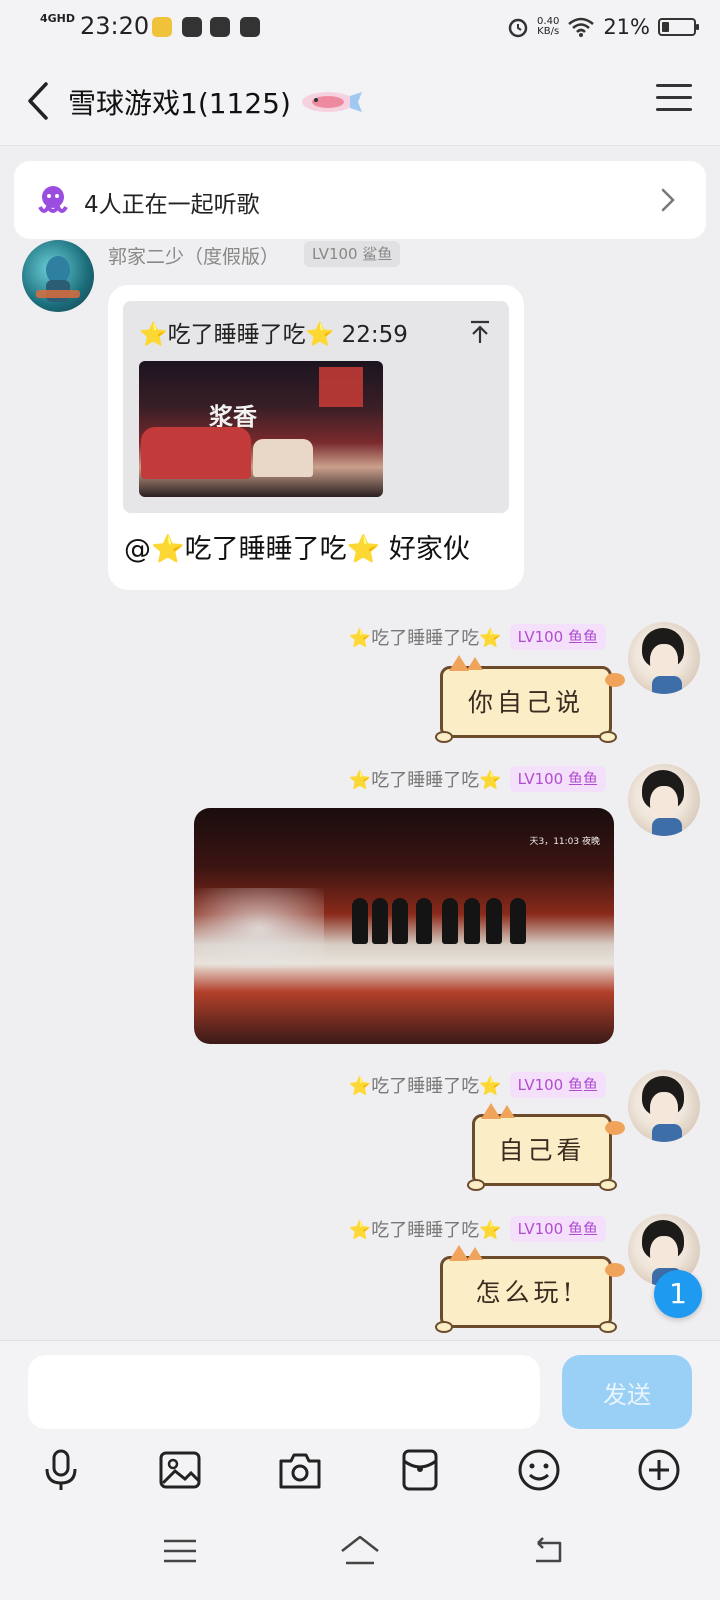 The image size is (720, 1600). What do you see at coordinates (627, 1392) in the screenshot?
I see `send-button: 发送` at bounding box center [627, 1392].